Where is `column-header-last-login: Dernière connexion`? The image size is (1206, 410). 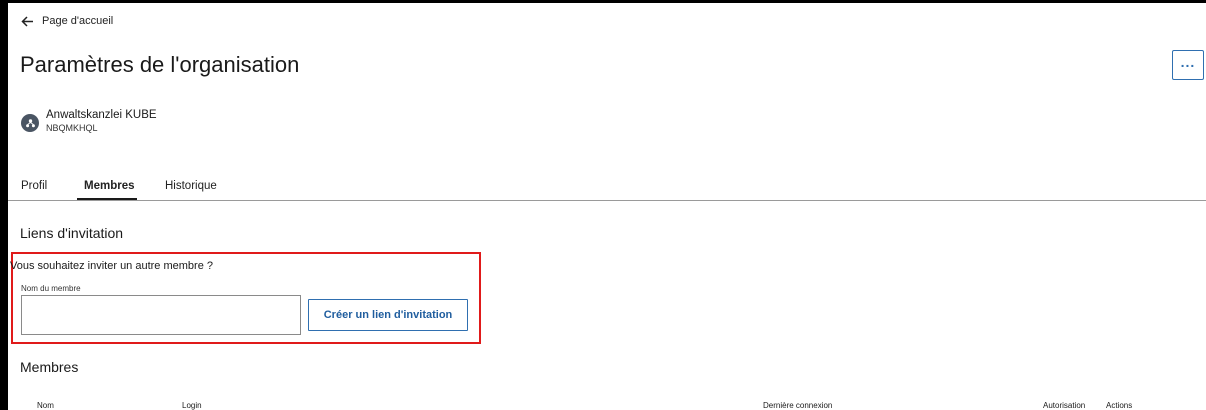 column-header-last-login: Dernière connexion is located at coordinates (797, 405).